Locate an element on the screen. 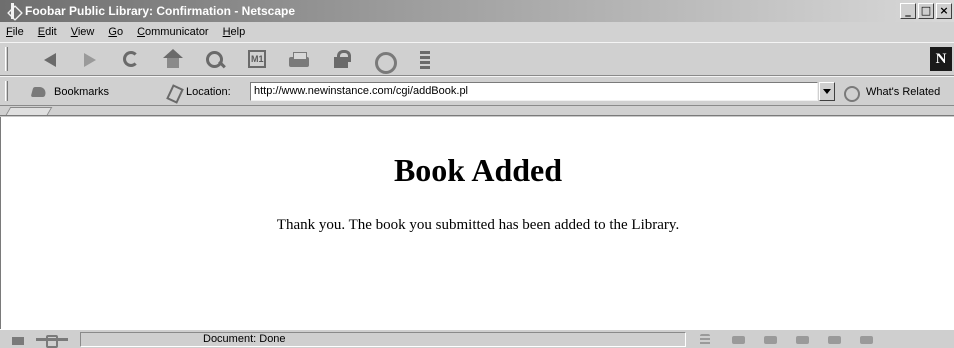  menu-edit-mnemonic: E is located at coordinates (41, 32).